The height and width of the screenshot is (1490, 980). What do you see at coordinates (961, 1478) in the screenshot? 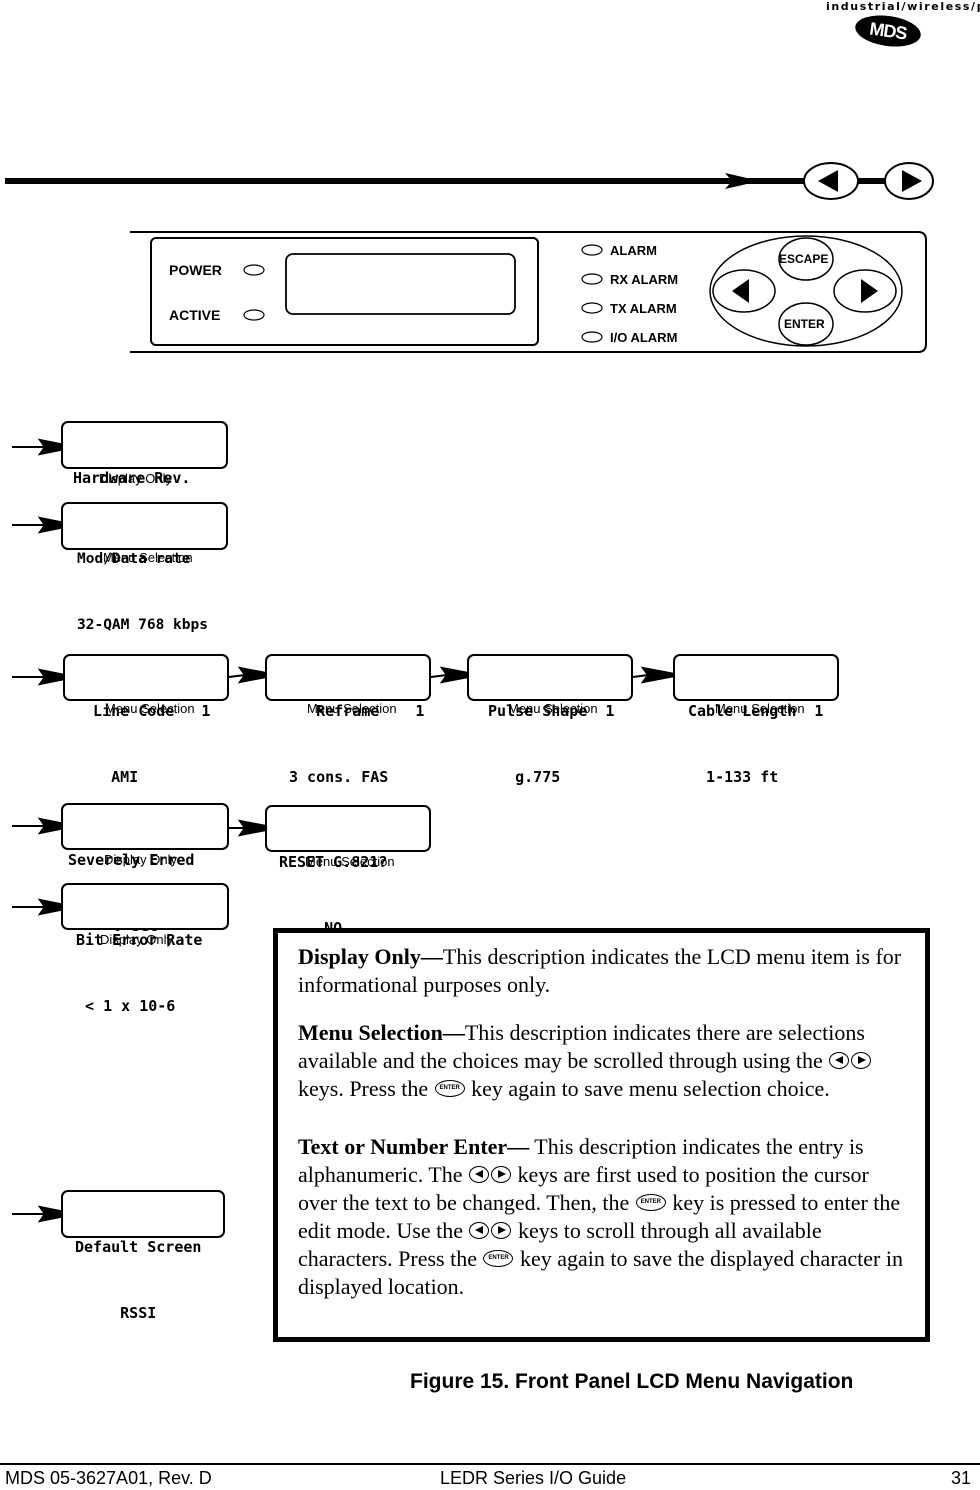
I see `footer-page-number: 31` at bounding box center [961, 1478].